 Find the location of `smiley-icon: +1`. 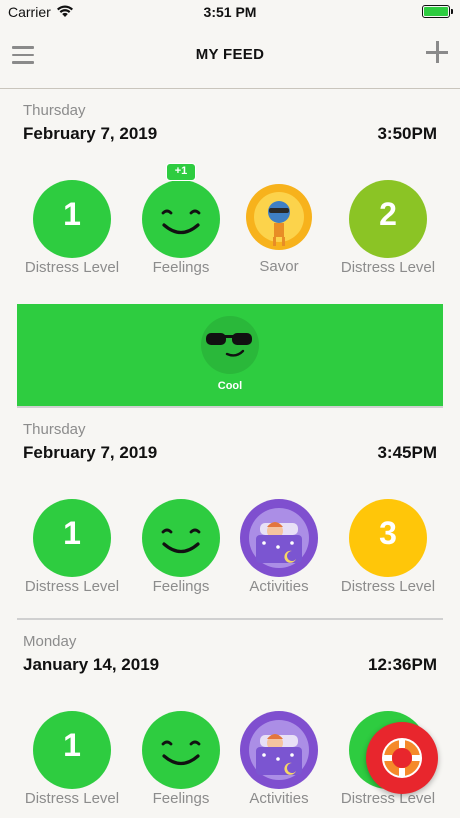

smiley-icon: +1 is located at coordinates (181, 210).